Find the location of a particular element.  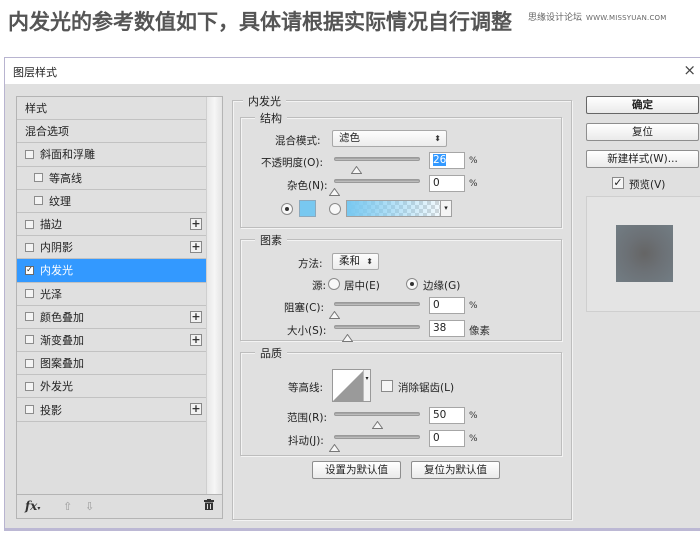

trash-icon is located at coordinates (209, 506).